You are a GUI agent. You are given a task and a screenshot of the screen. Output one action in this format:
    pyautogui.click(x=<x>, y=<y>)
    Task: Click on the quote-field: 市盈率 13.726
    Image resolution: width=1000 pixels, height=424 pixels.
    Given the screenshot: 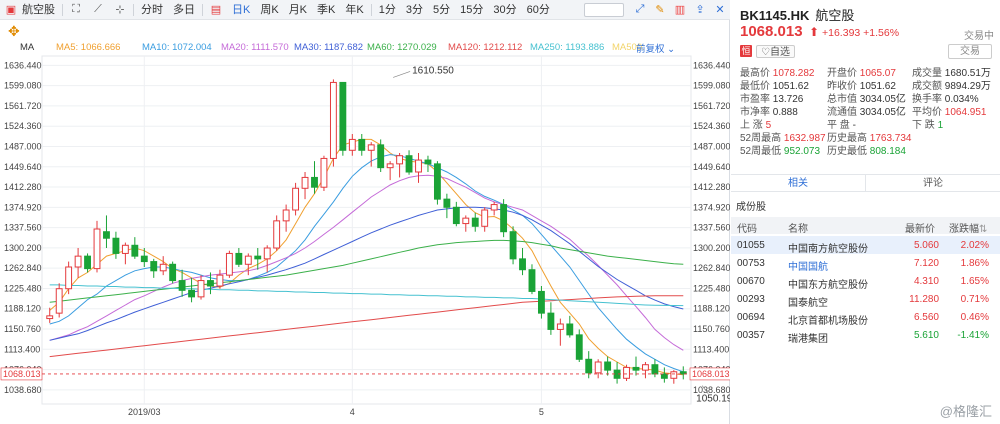 What is the action you would take?
    pyautogui.click(x=771, y=99)
    